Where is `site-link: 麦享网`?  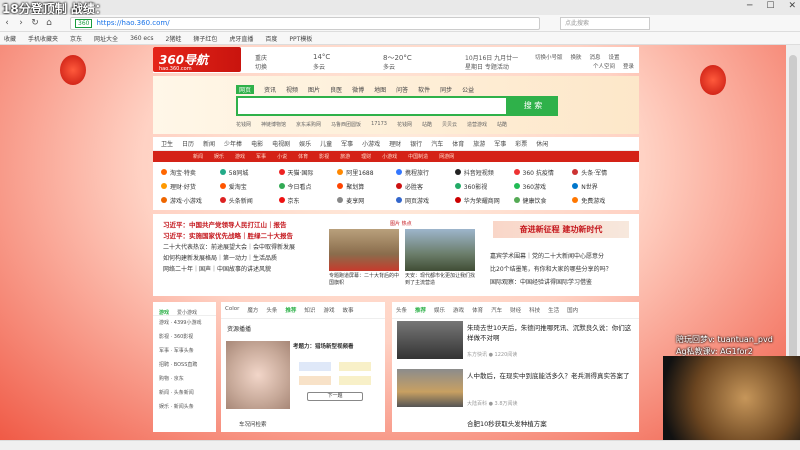 site-link: 麦享网 is located at coordinates (366, 200).